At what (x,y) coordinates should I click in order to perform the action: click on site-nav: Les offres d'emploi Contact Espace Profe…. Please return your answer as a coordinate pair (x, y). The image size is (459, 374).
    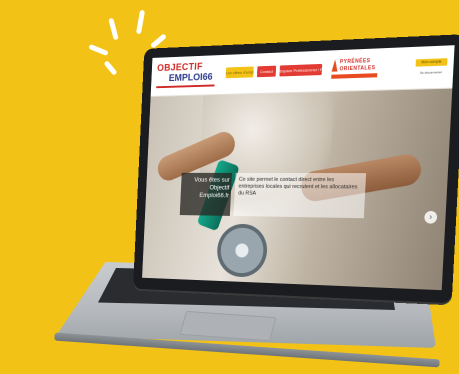
    Looking at the image, I should click on (226, 74).